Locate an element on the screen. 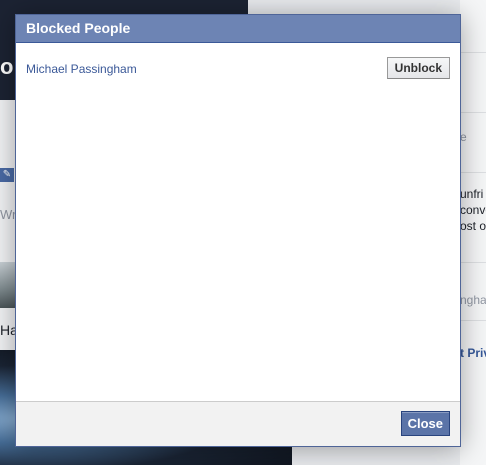 The image size is (486, 465). blocked-person-link: Michael Passingham is located at coordinates (81, 69).